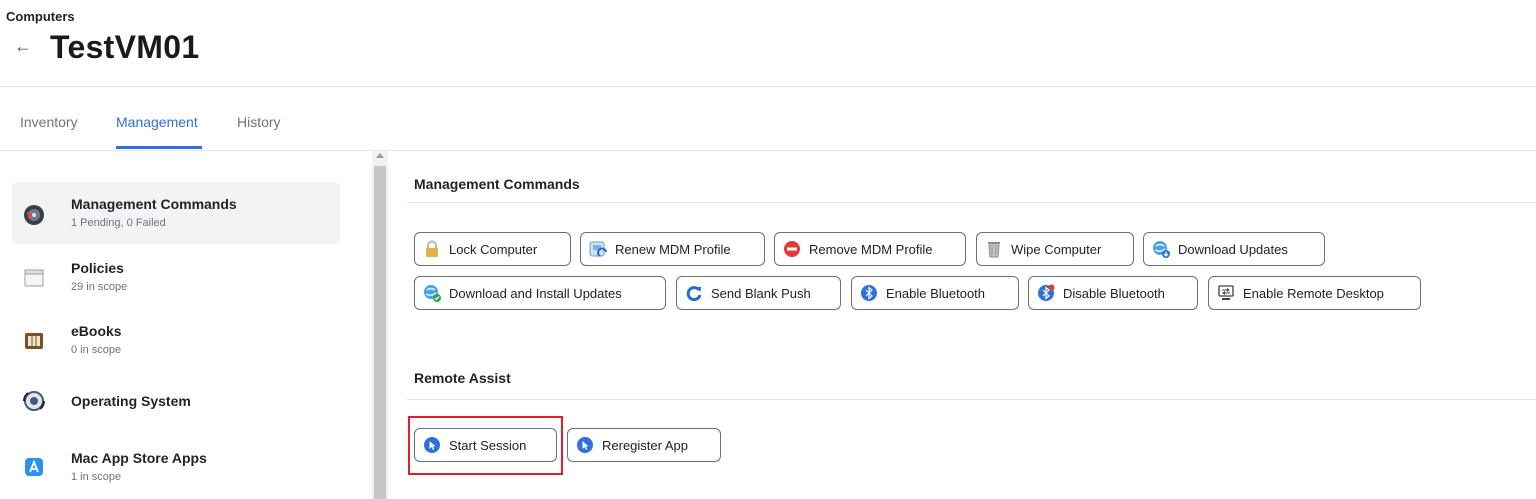 Image resolution: width=1536 pixels, height=499 pixels. I want to click on button-label: Start Session, so click(488, 445).